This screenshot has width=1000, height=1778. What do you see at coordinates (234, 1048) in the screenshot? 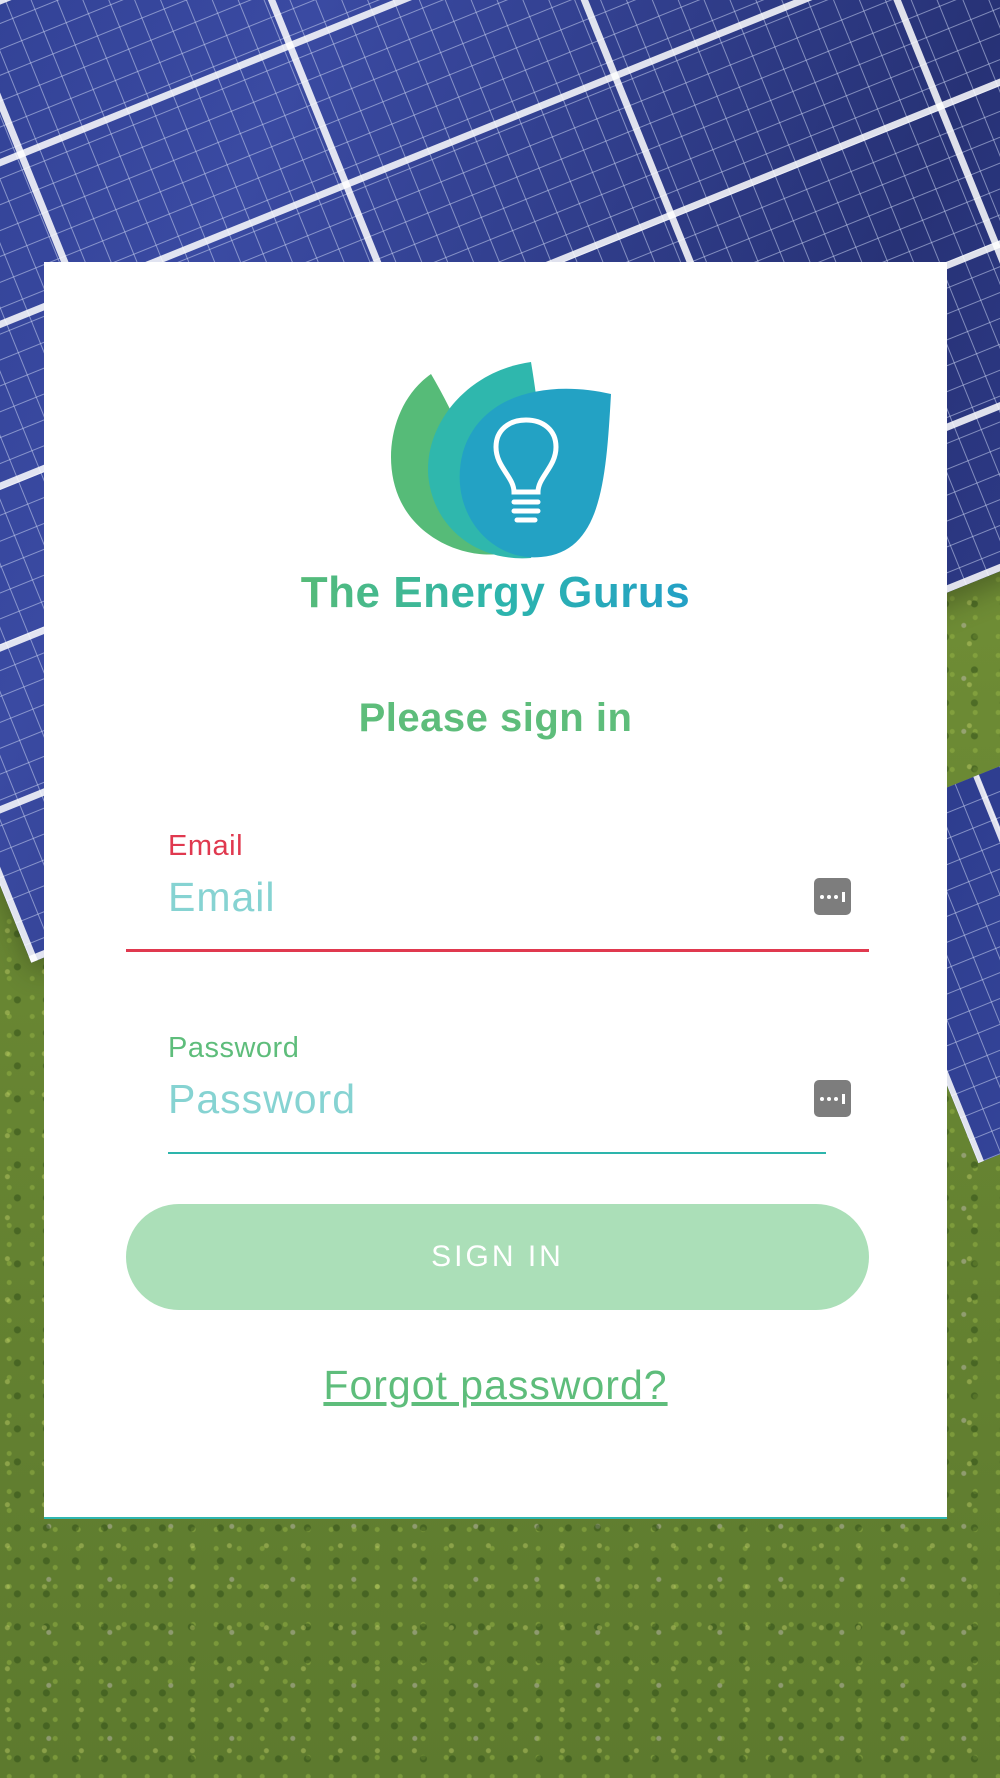
I see `password-label: Password` at bounding box center [234, 1048].